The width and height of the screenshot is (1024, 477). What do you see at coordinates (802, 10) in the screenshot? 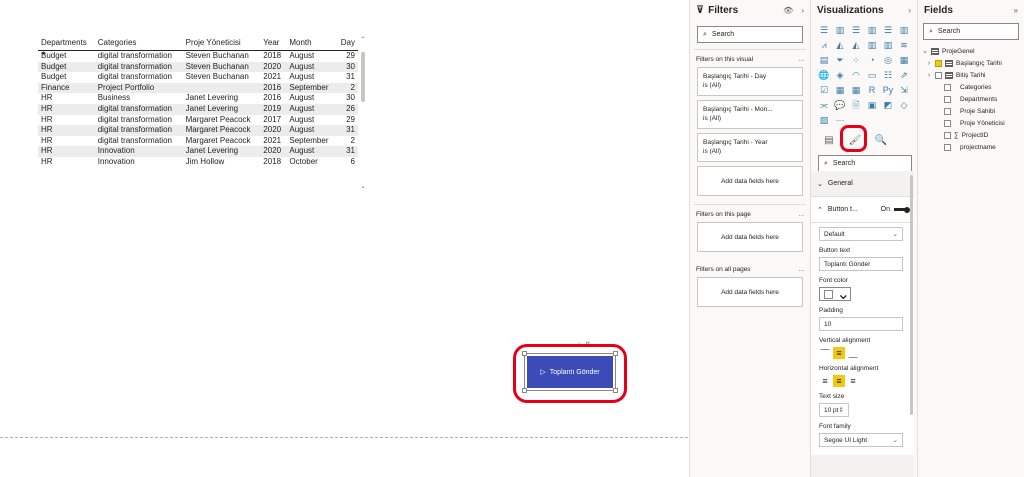
I see `collapse-filters-icon: ›` at bounding box center [802, 10].